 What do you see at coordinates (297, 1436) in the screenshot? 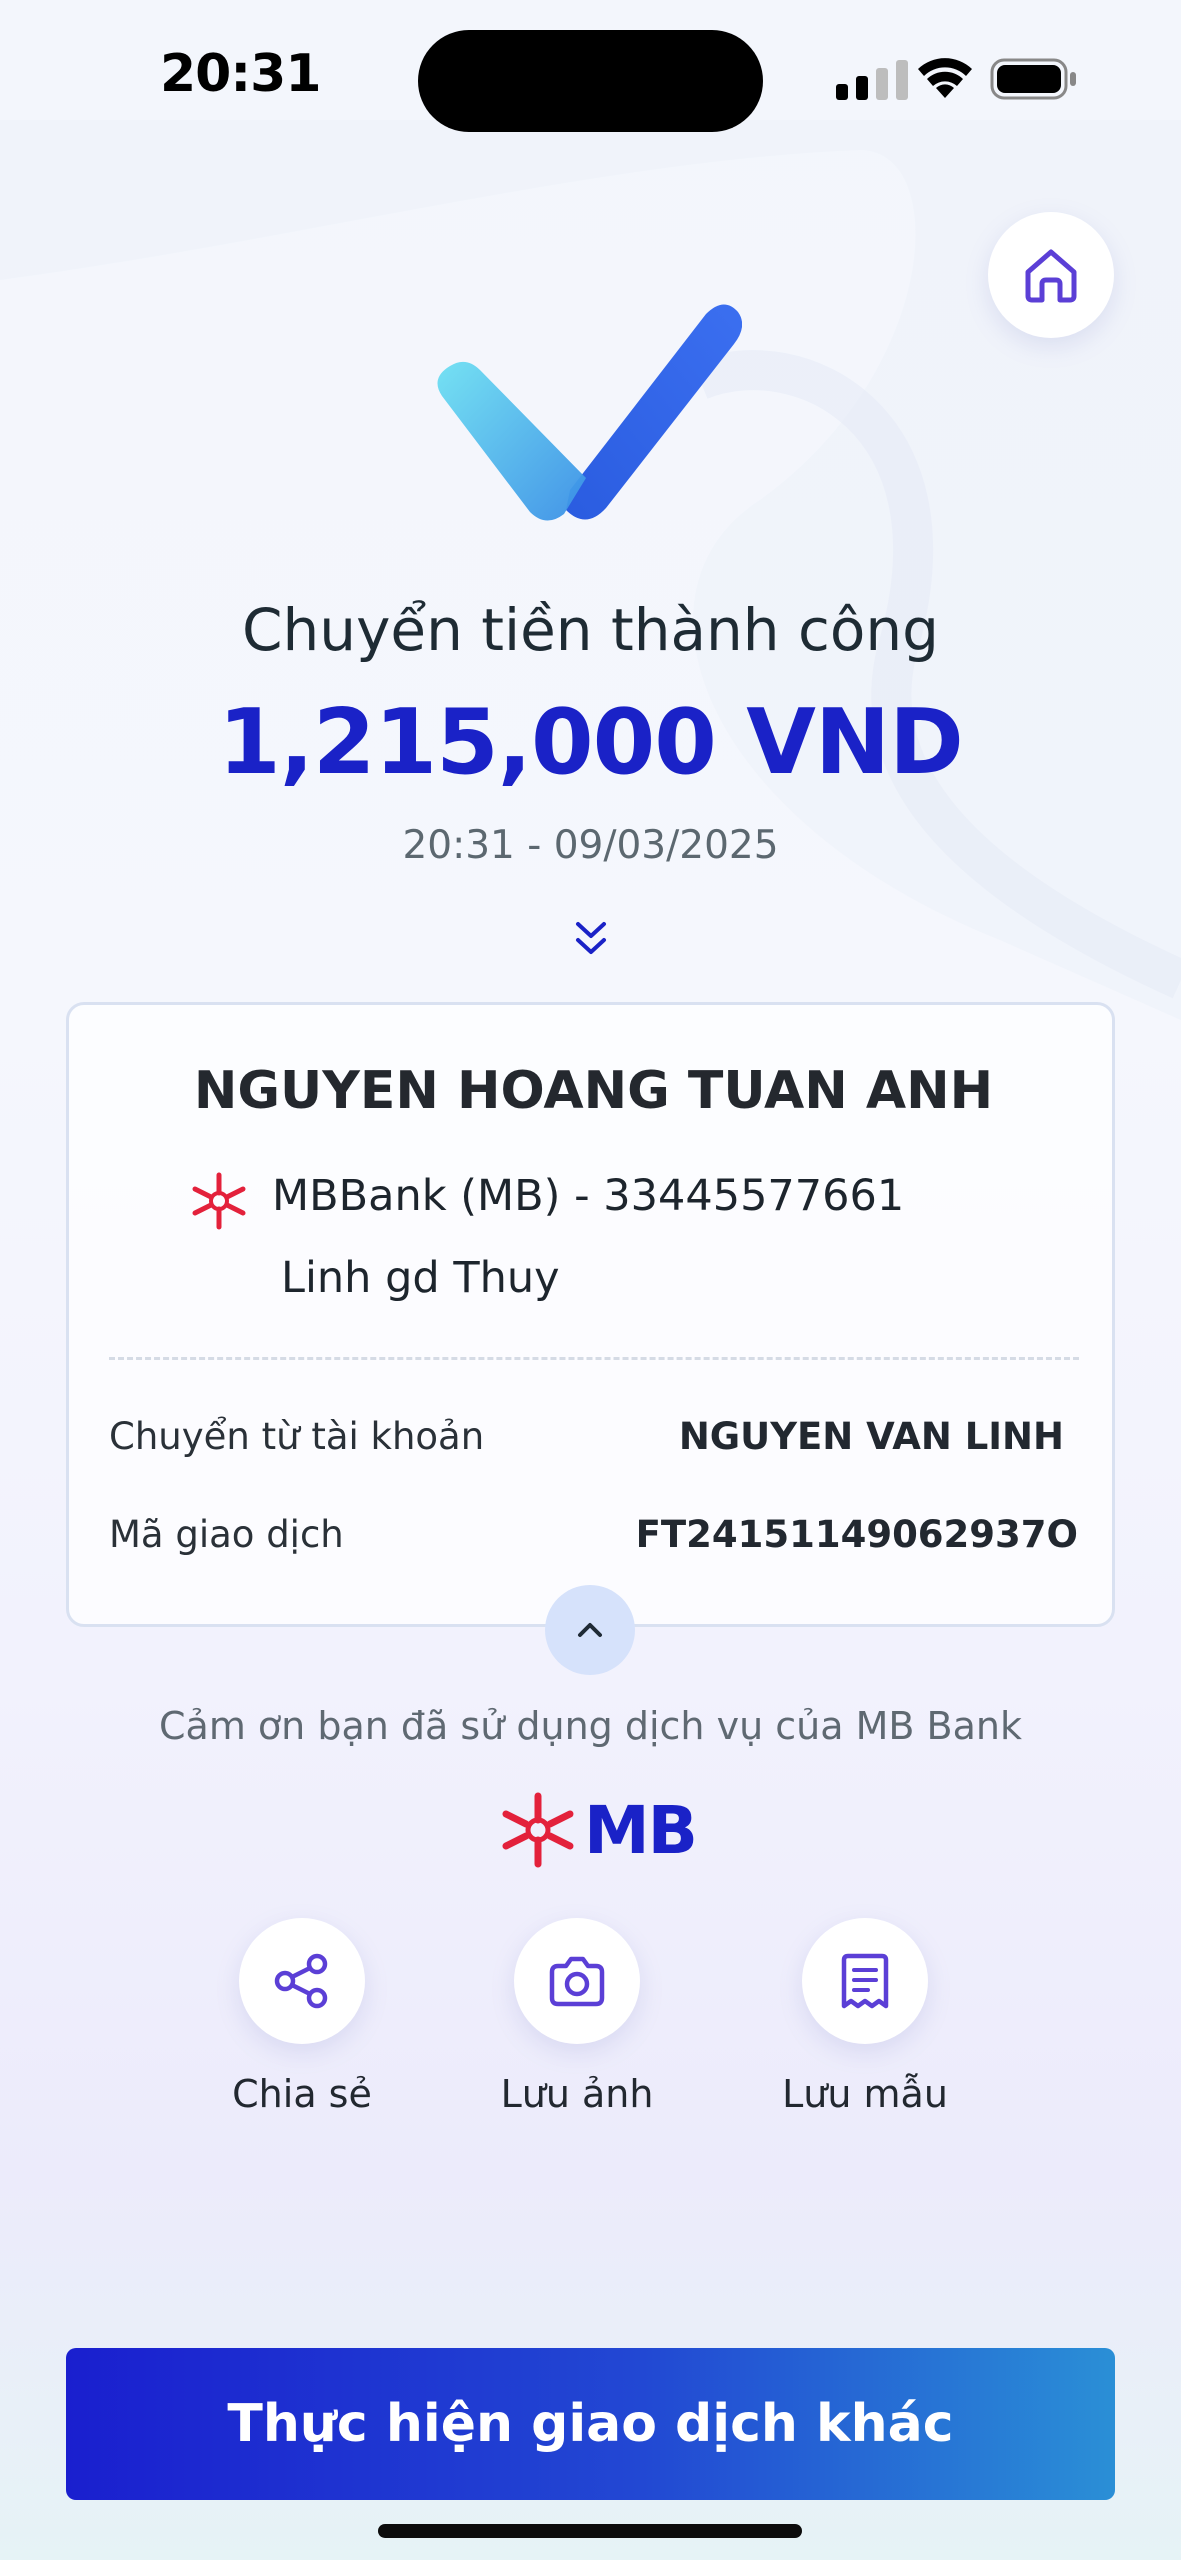
I see `from-account-label: Chuyển từ tài khoản` at bounding box center [297, 1436].